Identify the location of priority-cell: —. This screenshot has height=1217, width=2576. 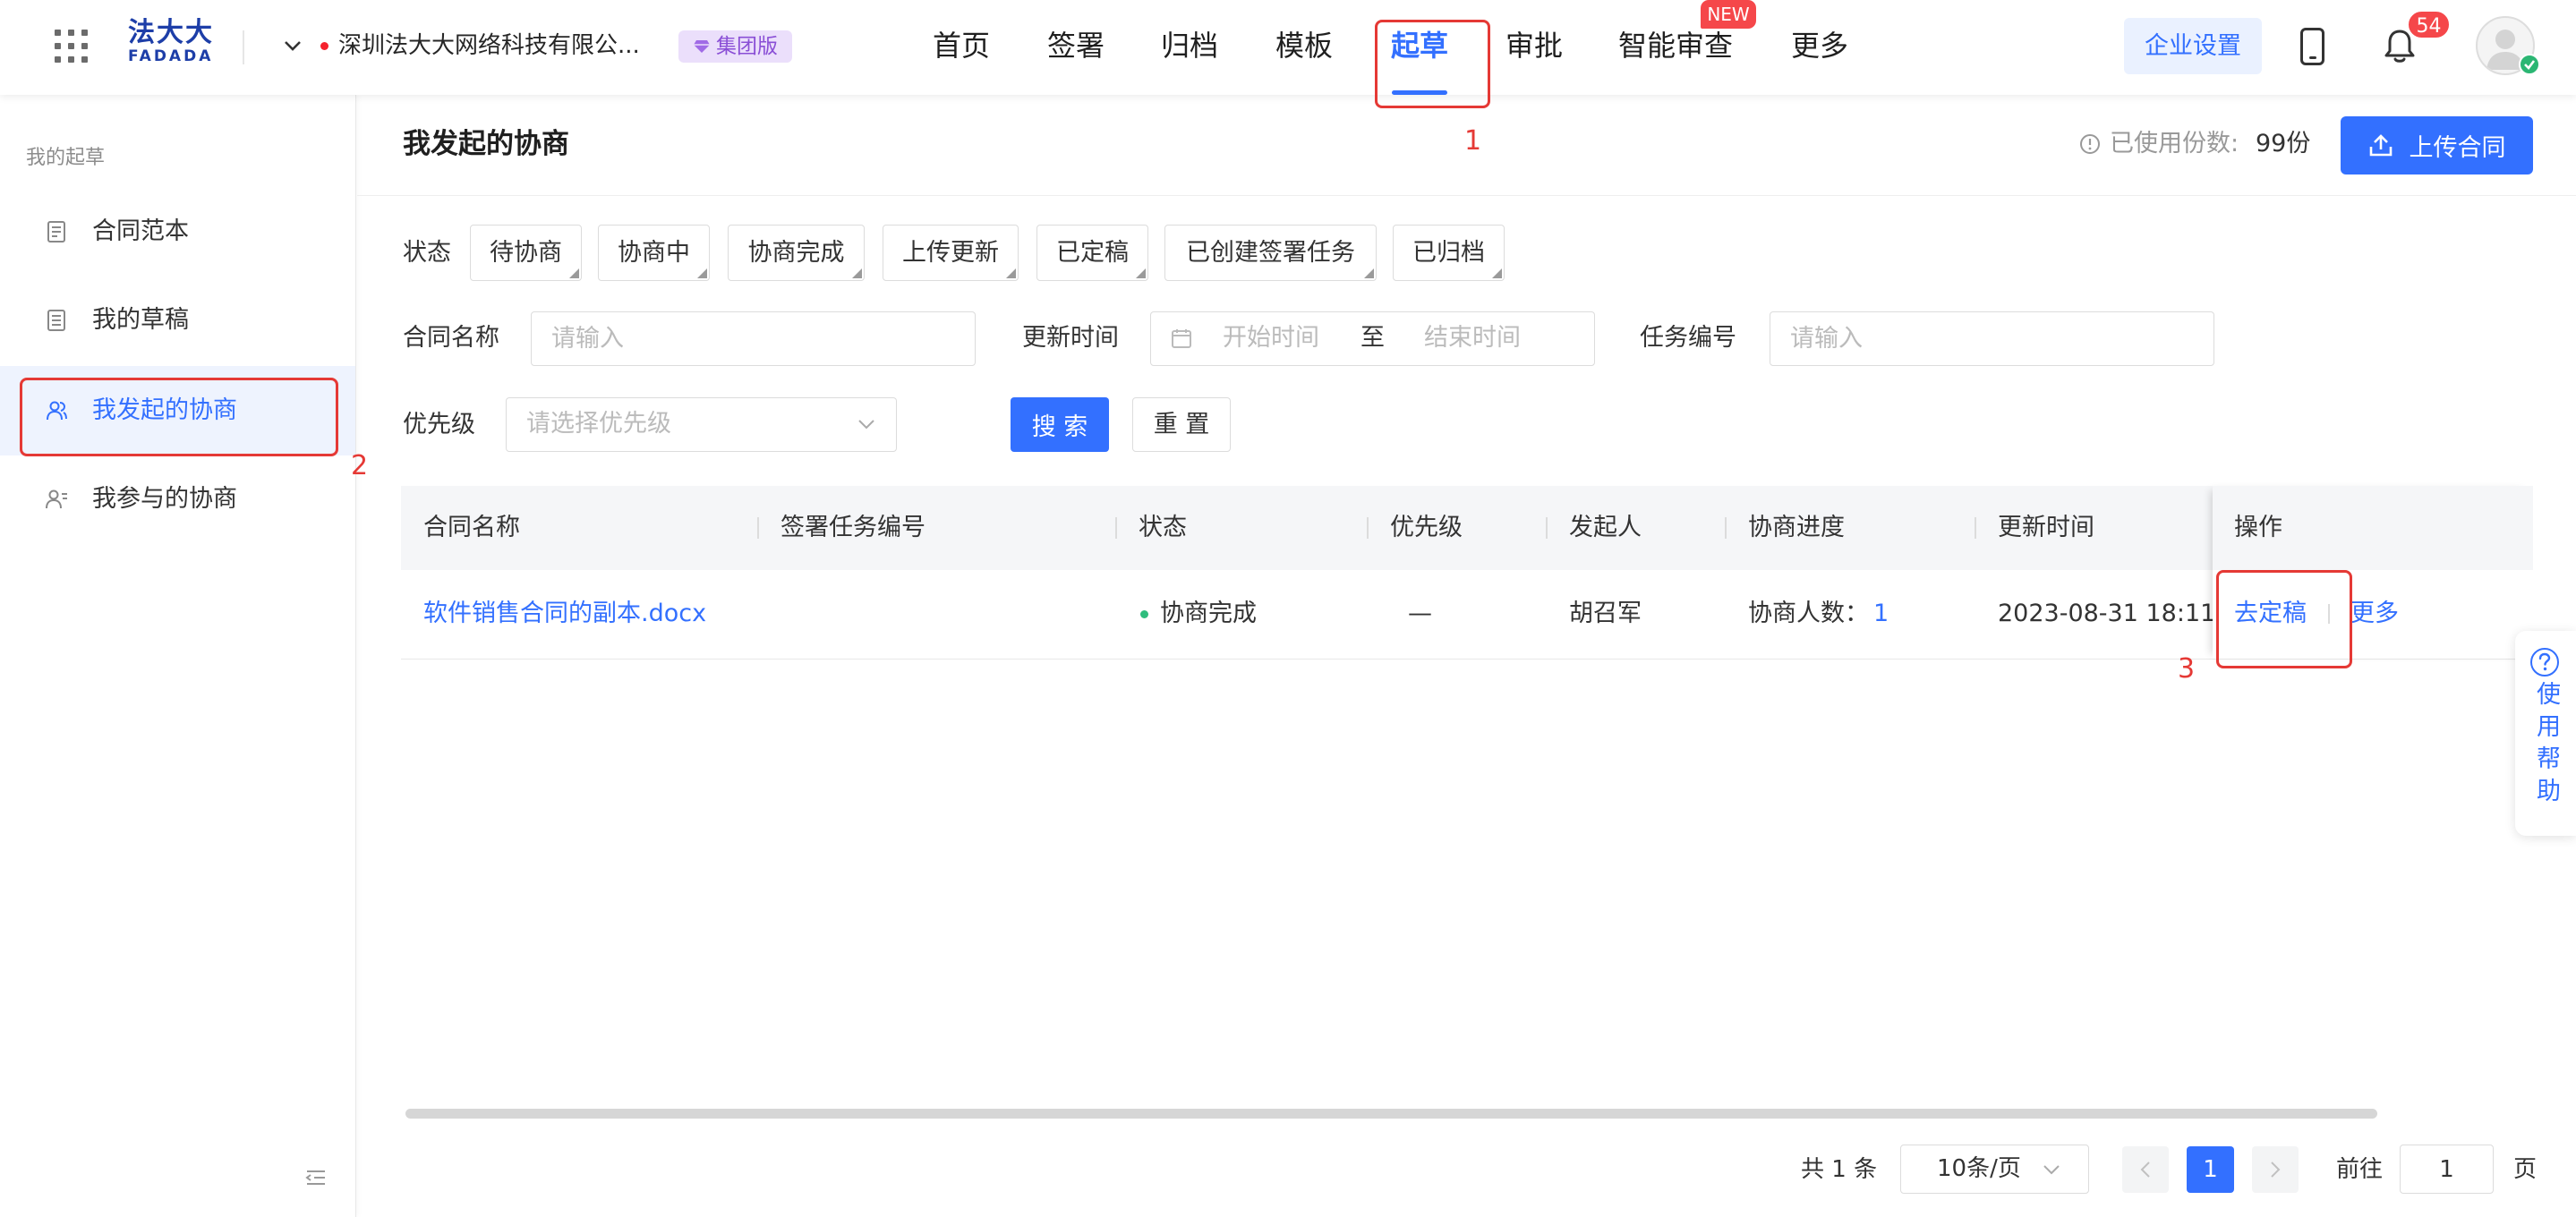
(1420, 614).